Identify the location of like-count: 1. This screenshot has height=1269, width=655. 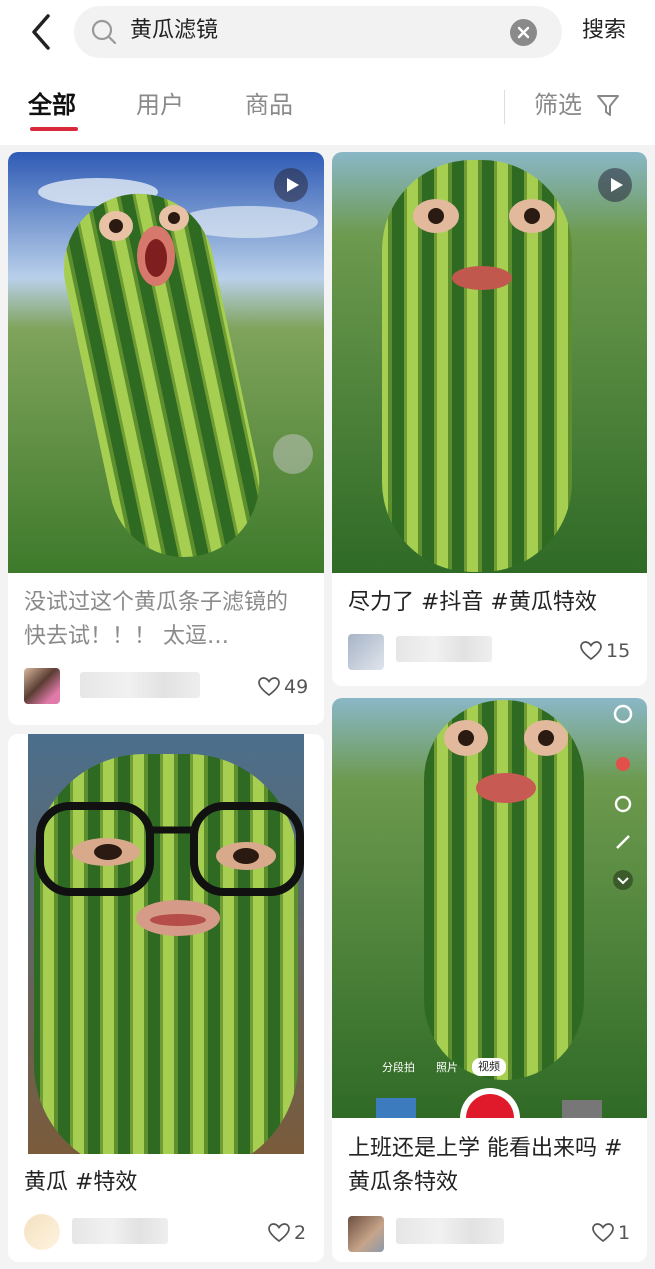
(611, 1233).